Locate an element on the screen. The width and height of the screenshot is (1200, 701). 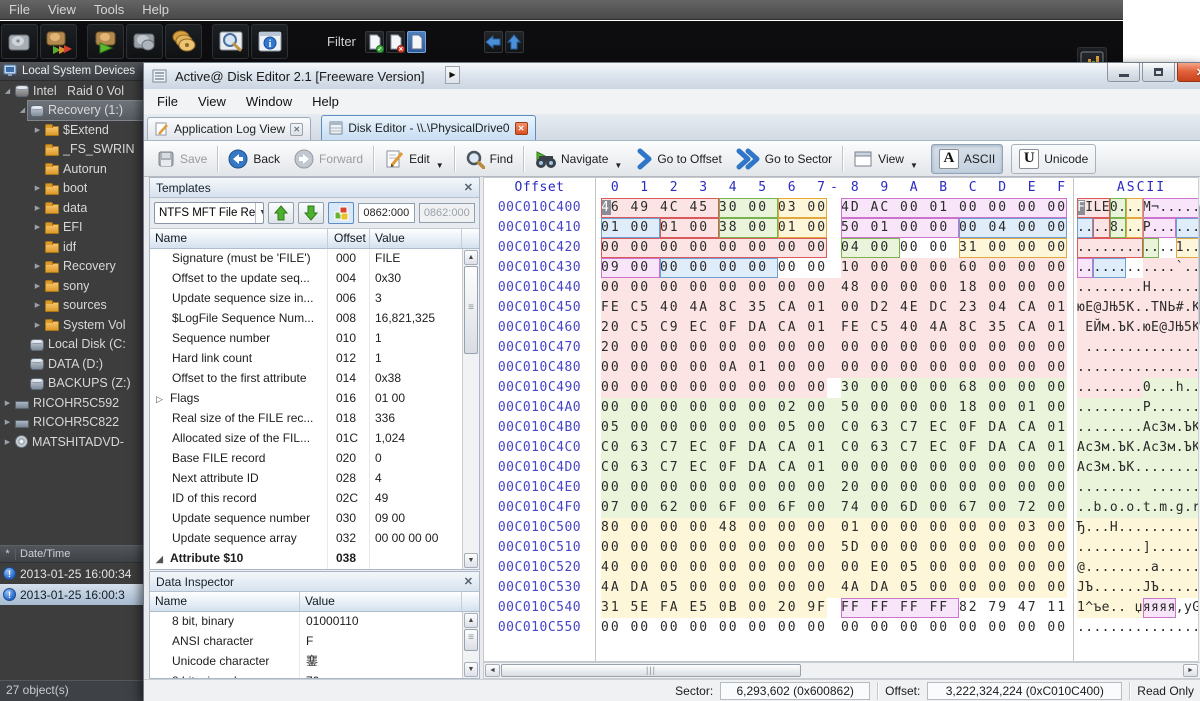
tab-scroll-right-button: ▶ is located at coordinates (452, 75).